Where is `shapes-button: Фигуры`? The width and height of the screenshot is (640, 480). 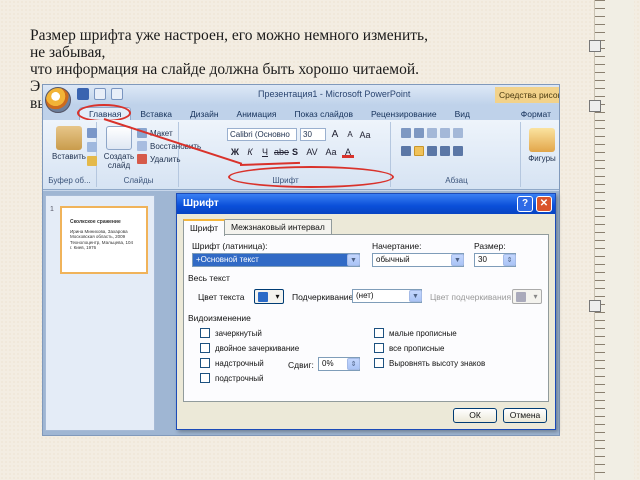
shapes-button: Фигуры is located at coordinates (542, 145).